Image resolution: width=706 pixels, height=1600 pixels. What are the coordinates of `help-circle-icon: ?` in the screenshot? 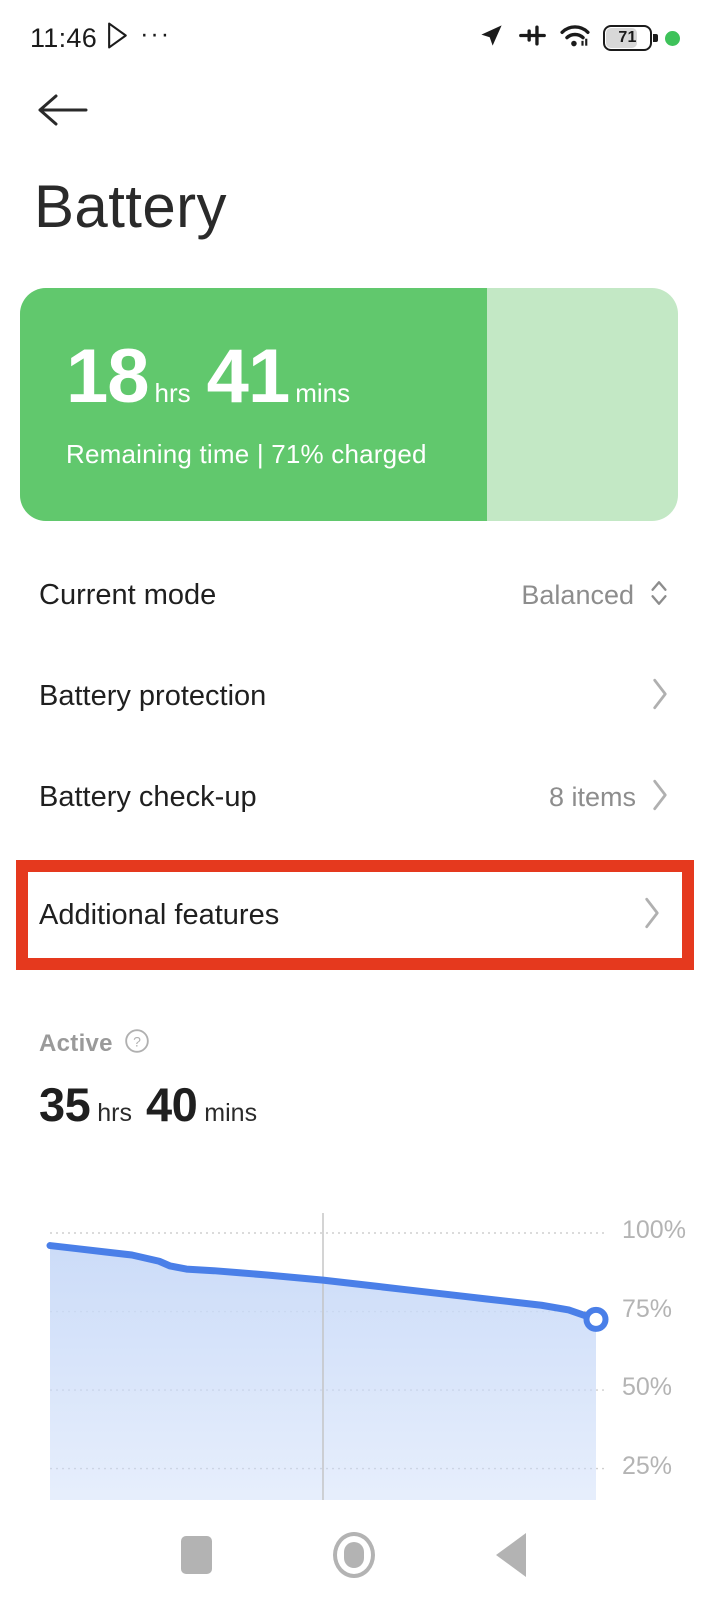 It's located at (137, 1043).